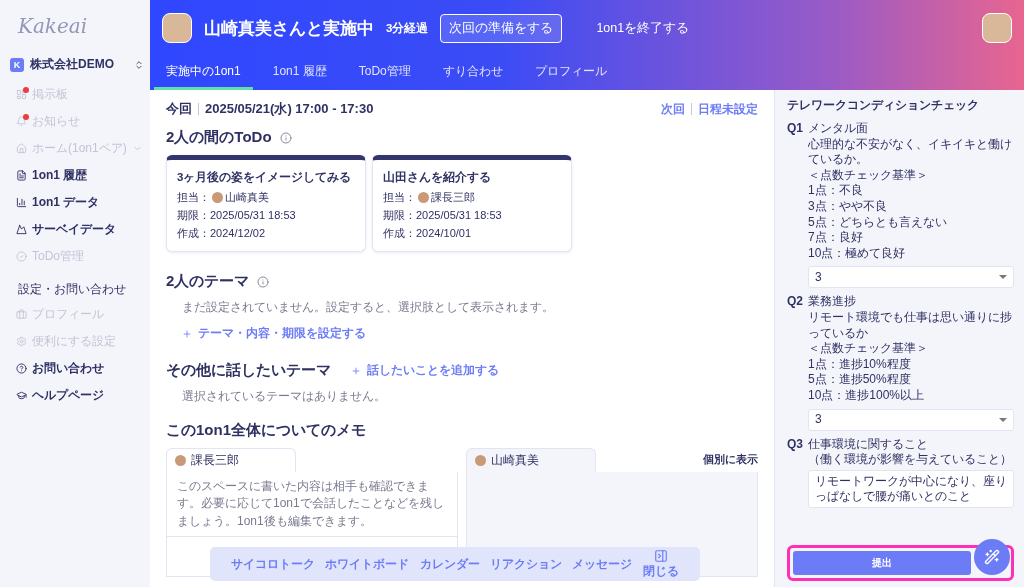  Describe the element at coordinates (21, 229) in the screenshot. I see `mountains-icon` at that location.